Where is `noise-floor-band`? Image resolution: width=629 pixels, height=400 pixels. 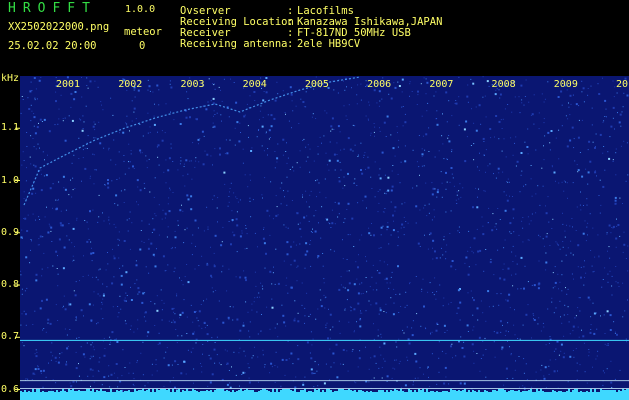 noise-floor-band is located at coordinates (324, 396).